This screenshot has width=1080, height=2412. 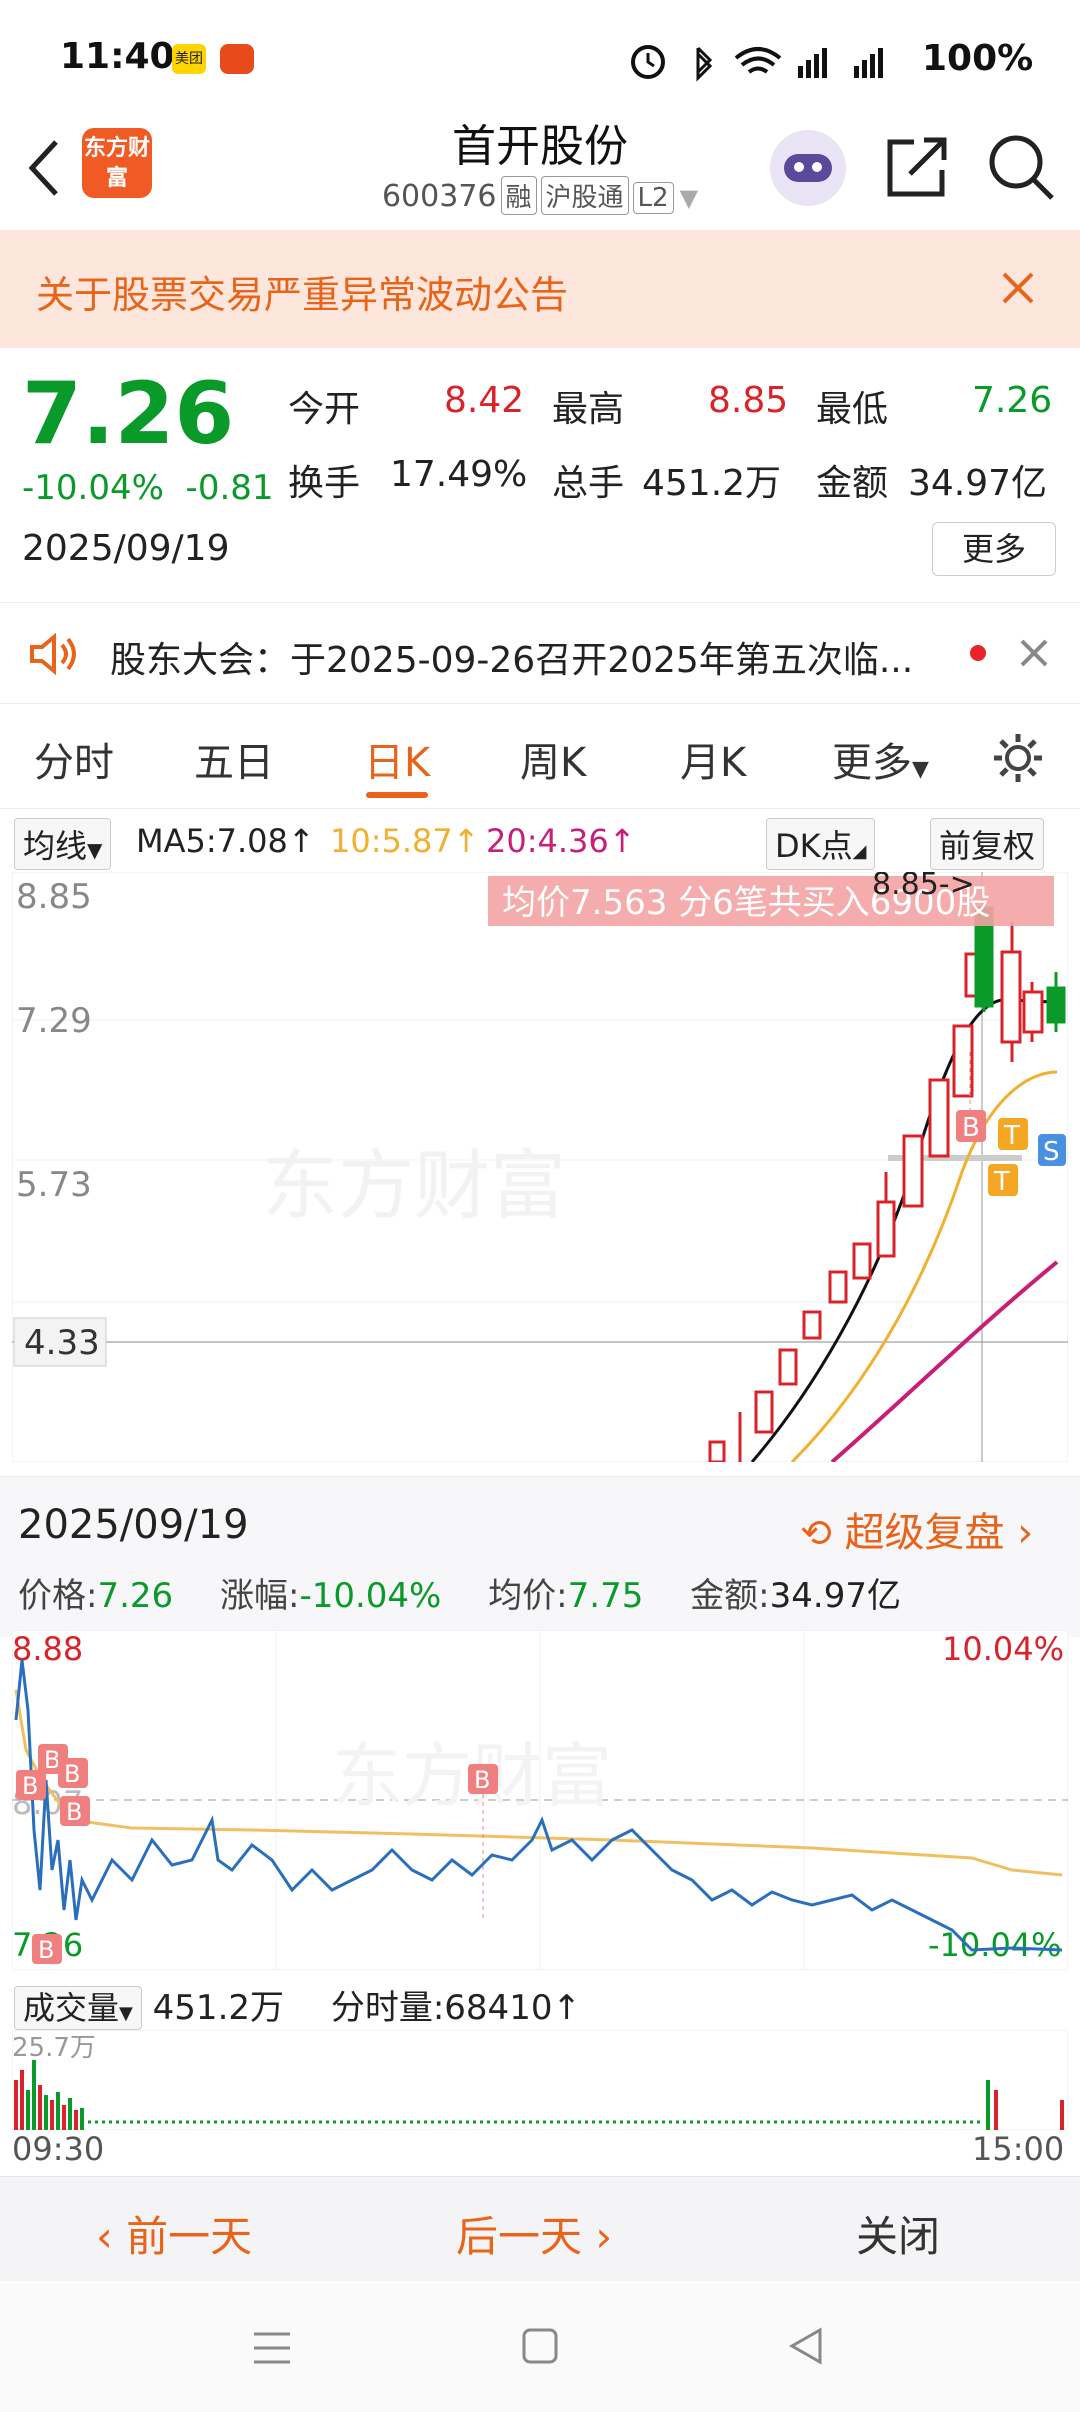 I want to click on tag-l2: L2, so click(x=653, y=198).